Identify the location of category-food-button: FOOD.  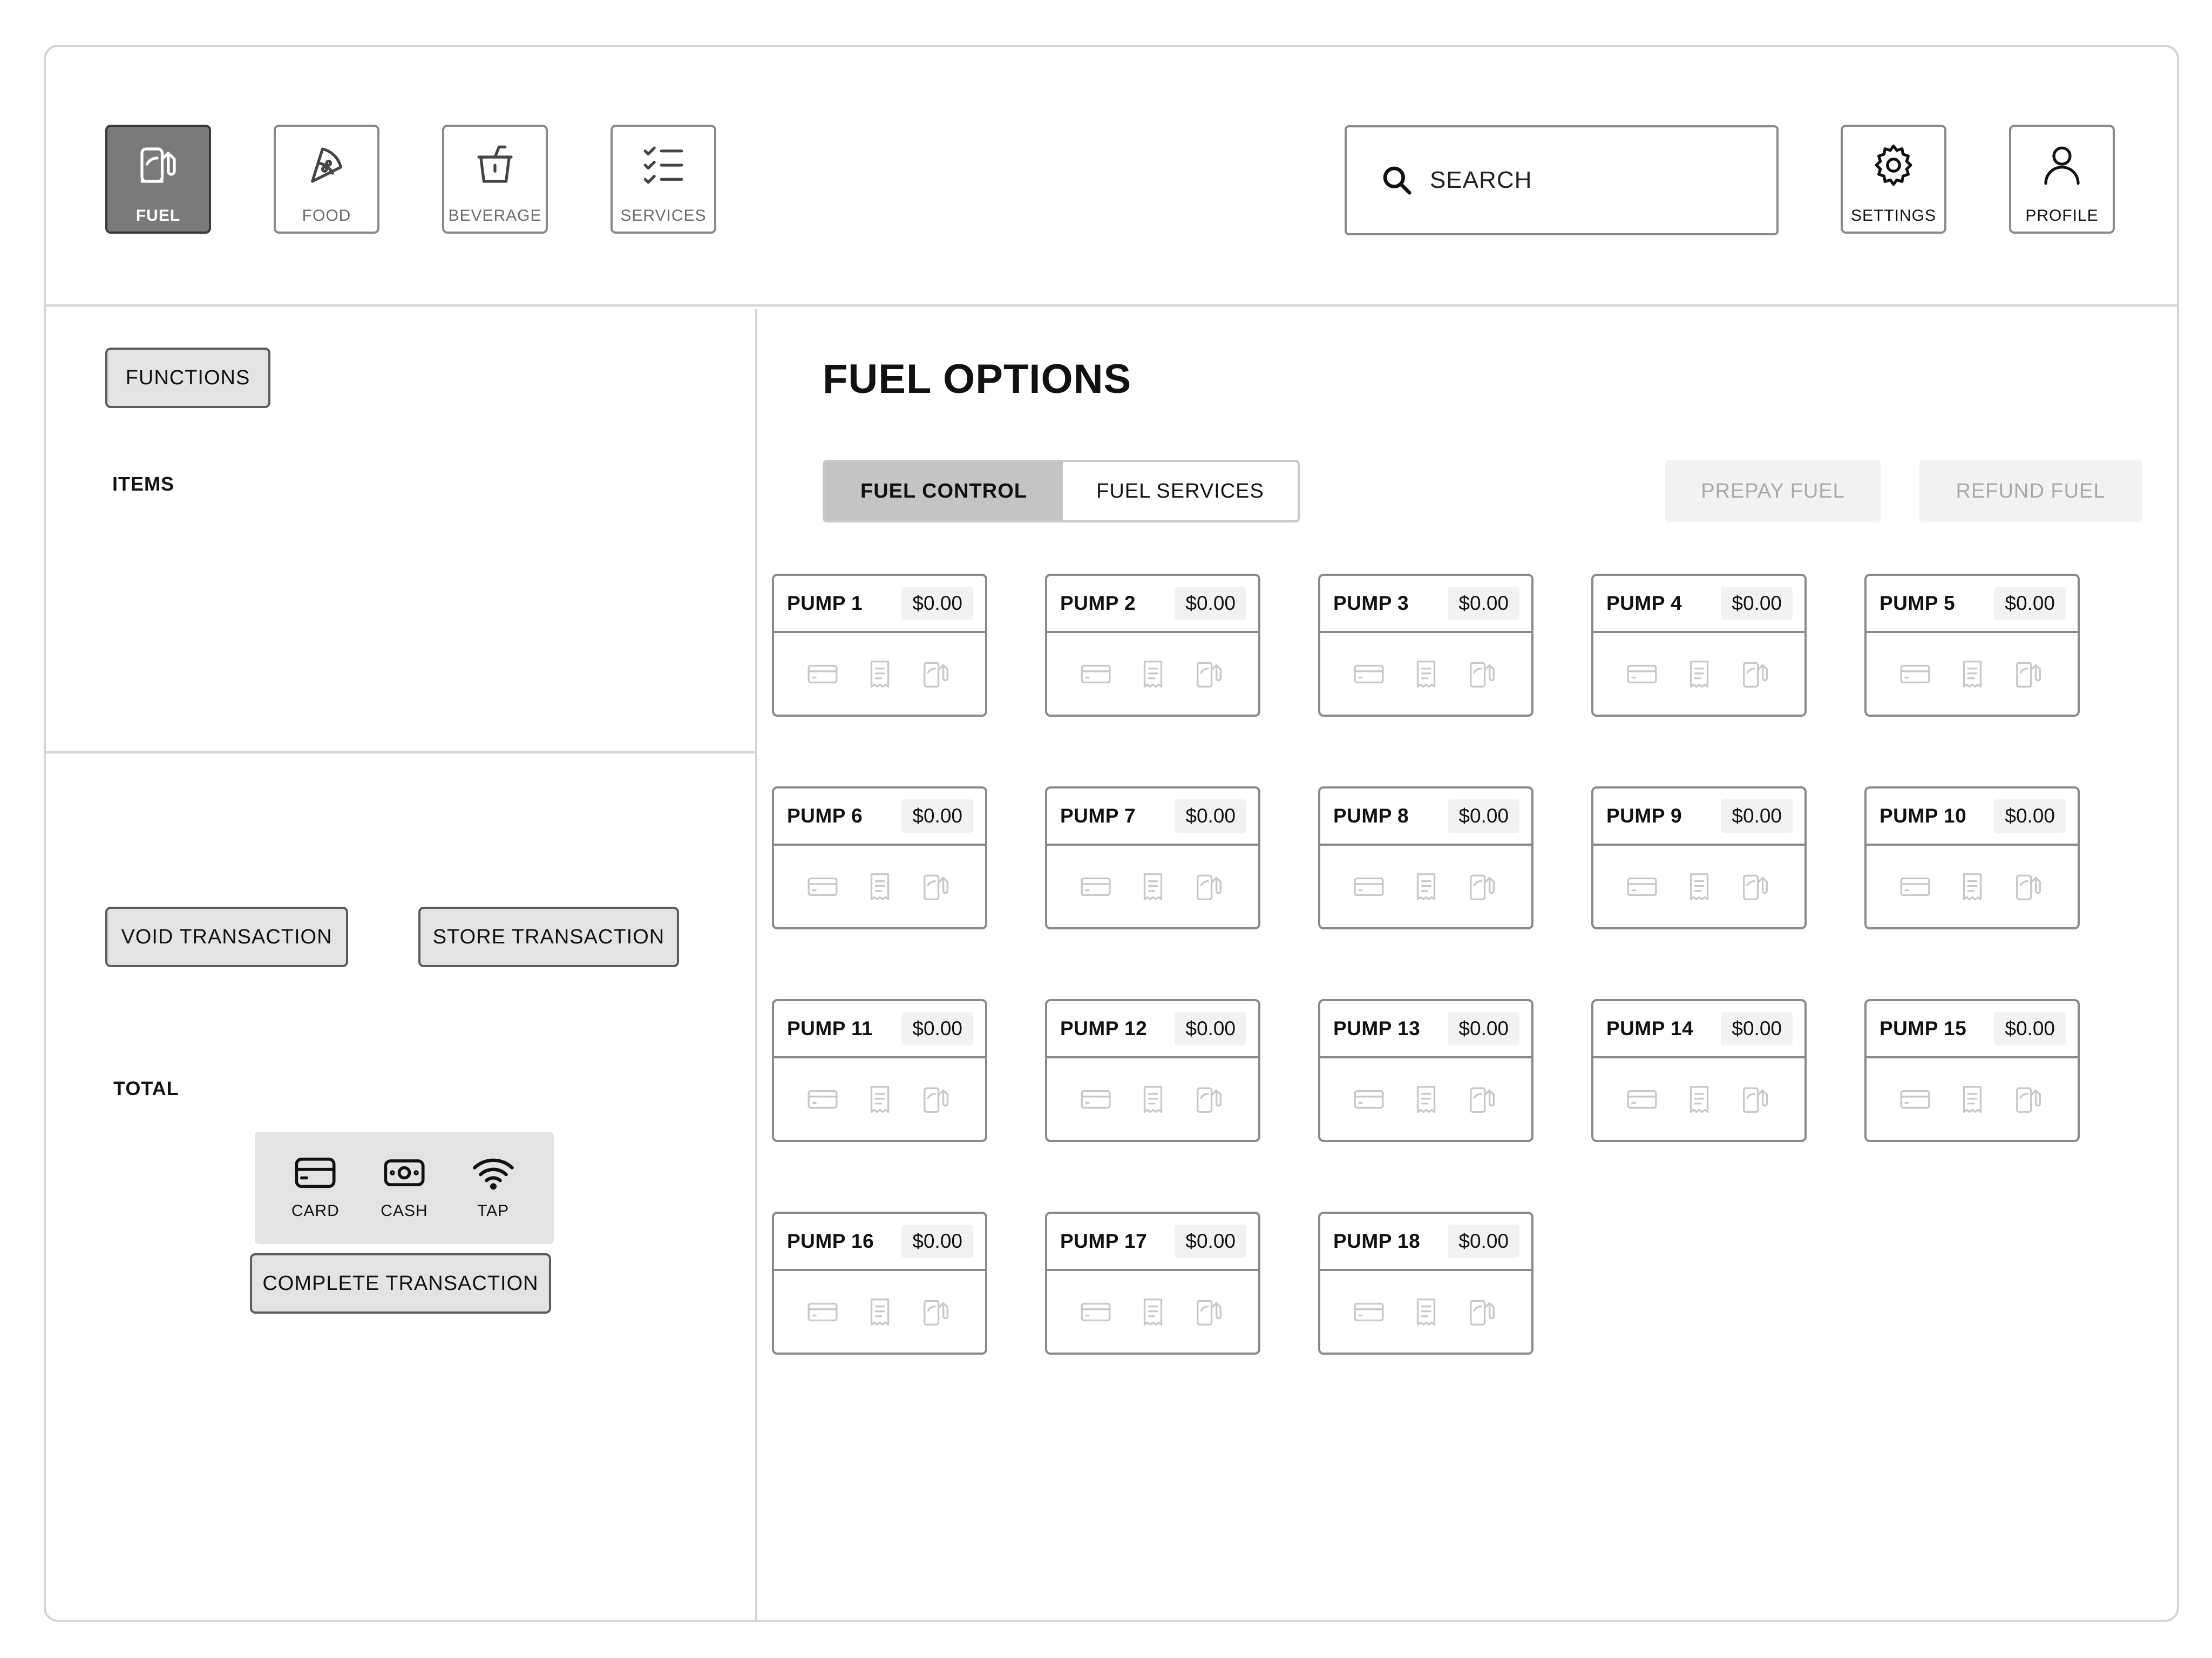
(326, 179).